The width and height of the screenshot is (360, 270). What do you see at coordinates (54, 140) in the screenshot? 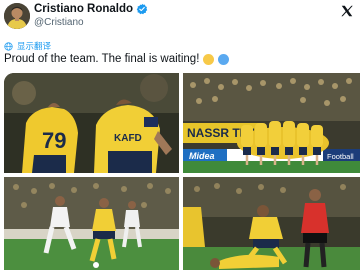
I see `jersey-number: 79` at bounding box center [54, 140].